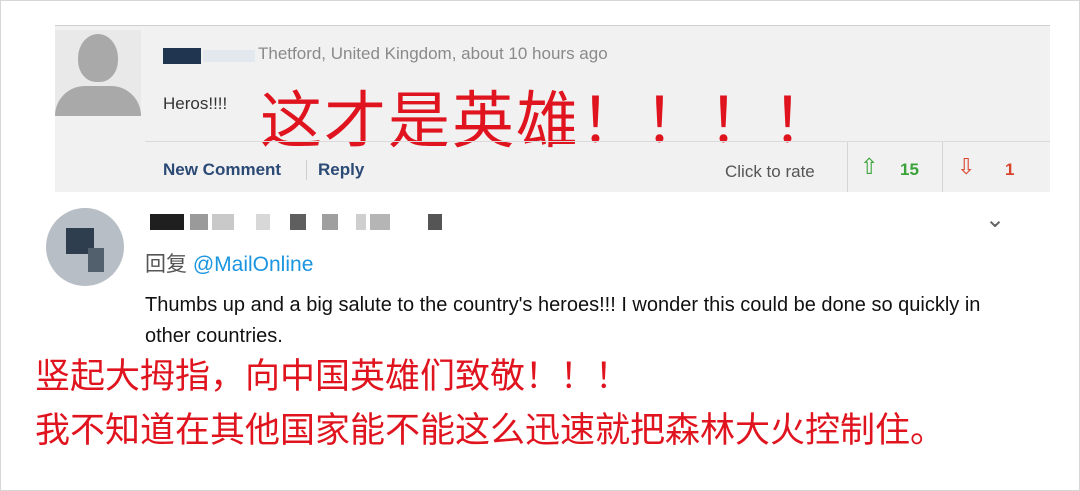 This screenshot has width=1080, height=491. I want to click on tweet-translation-line1: 竖起大拇指，向中国英雄们致敬！！！, so click(333, 376).